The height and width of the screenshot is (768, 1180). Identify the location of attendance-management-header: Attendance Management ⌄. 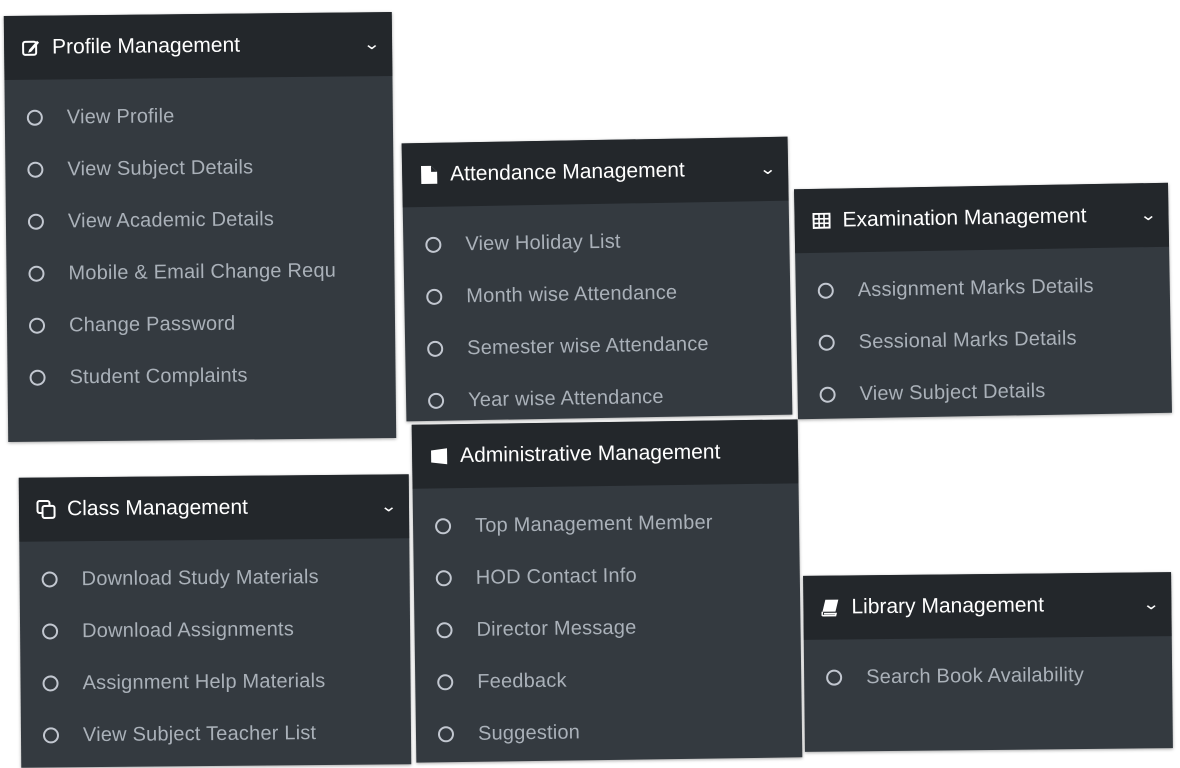
(595, 172).